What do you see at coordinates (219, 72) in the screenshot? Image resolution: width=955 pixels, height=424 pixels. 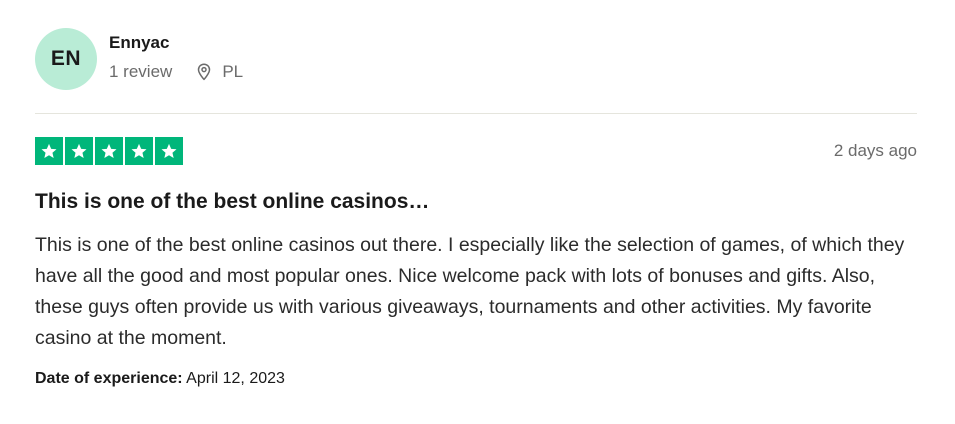 I see `reviewer-location: PL` at bounding box center [219, 72].